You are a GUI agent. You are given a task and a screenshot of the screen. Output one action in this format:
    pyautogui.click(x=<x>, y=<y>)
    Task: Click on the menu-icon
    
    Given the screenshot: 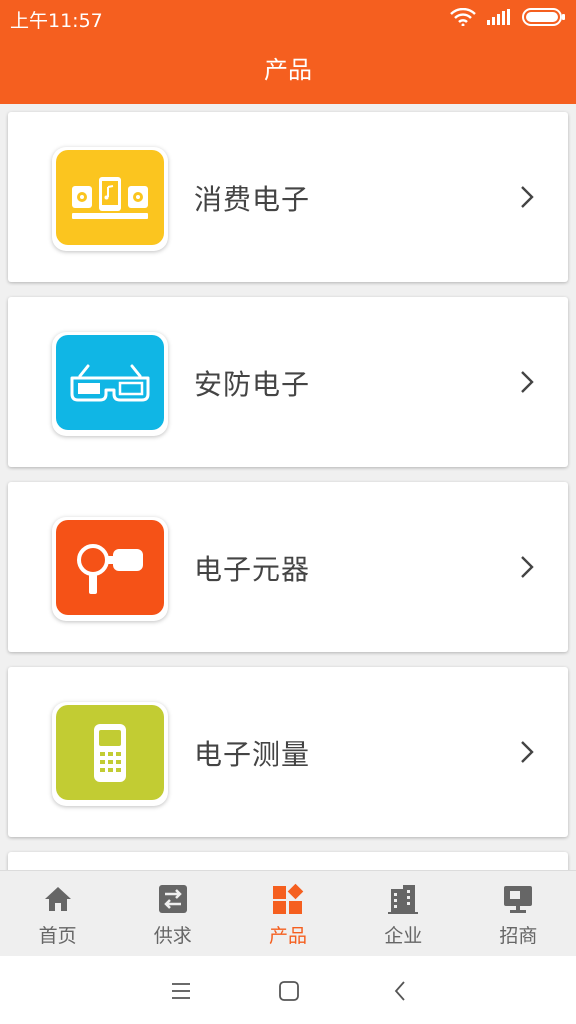 What is the action you would take?
    pyautogui.click(x=181, y=991)
    